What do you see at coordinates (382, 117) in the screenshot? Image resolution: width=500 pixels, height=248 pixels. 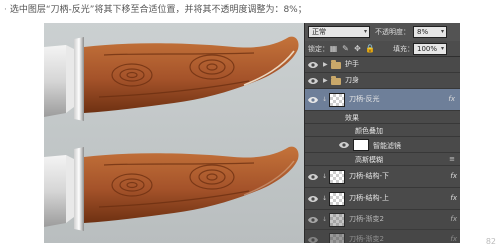 I see `effects-header-row: 效果` at bounding box center [382, 117].